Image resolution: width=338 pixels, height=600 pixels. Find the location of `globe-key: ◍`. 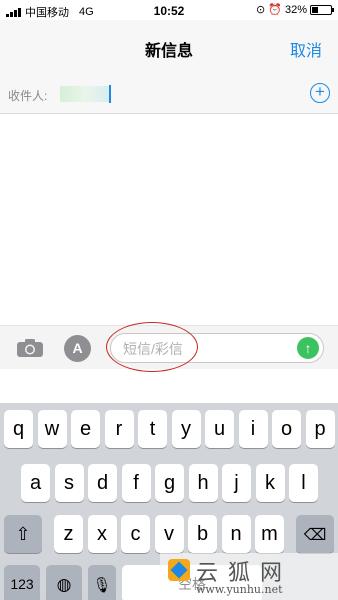

globe-key: ◍ is located at coordinates (64, 582).